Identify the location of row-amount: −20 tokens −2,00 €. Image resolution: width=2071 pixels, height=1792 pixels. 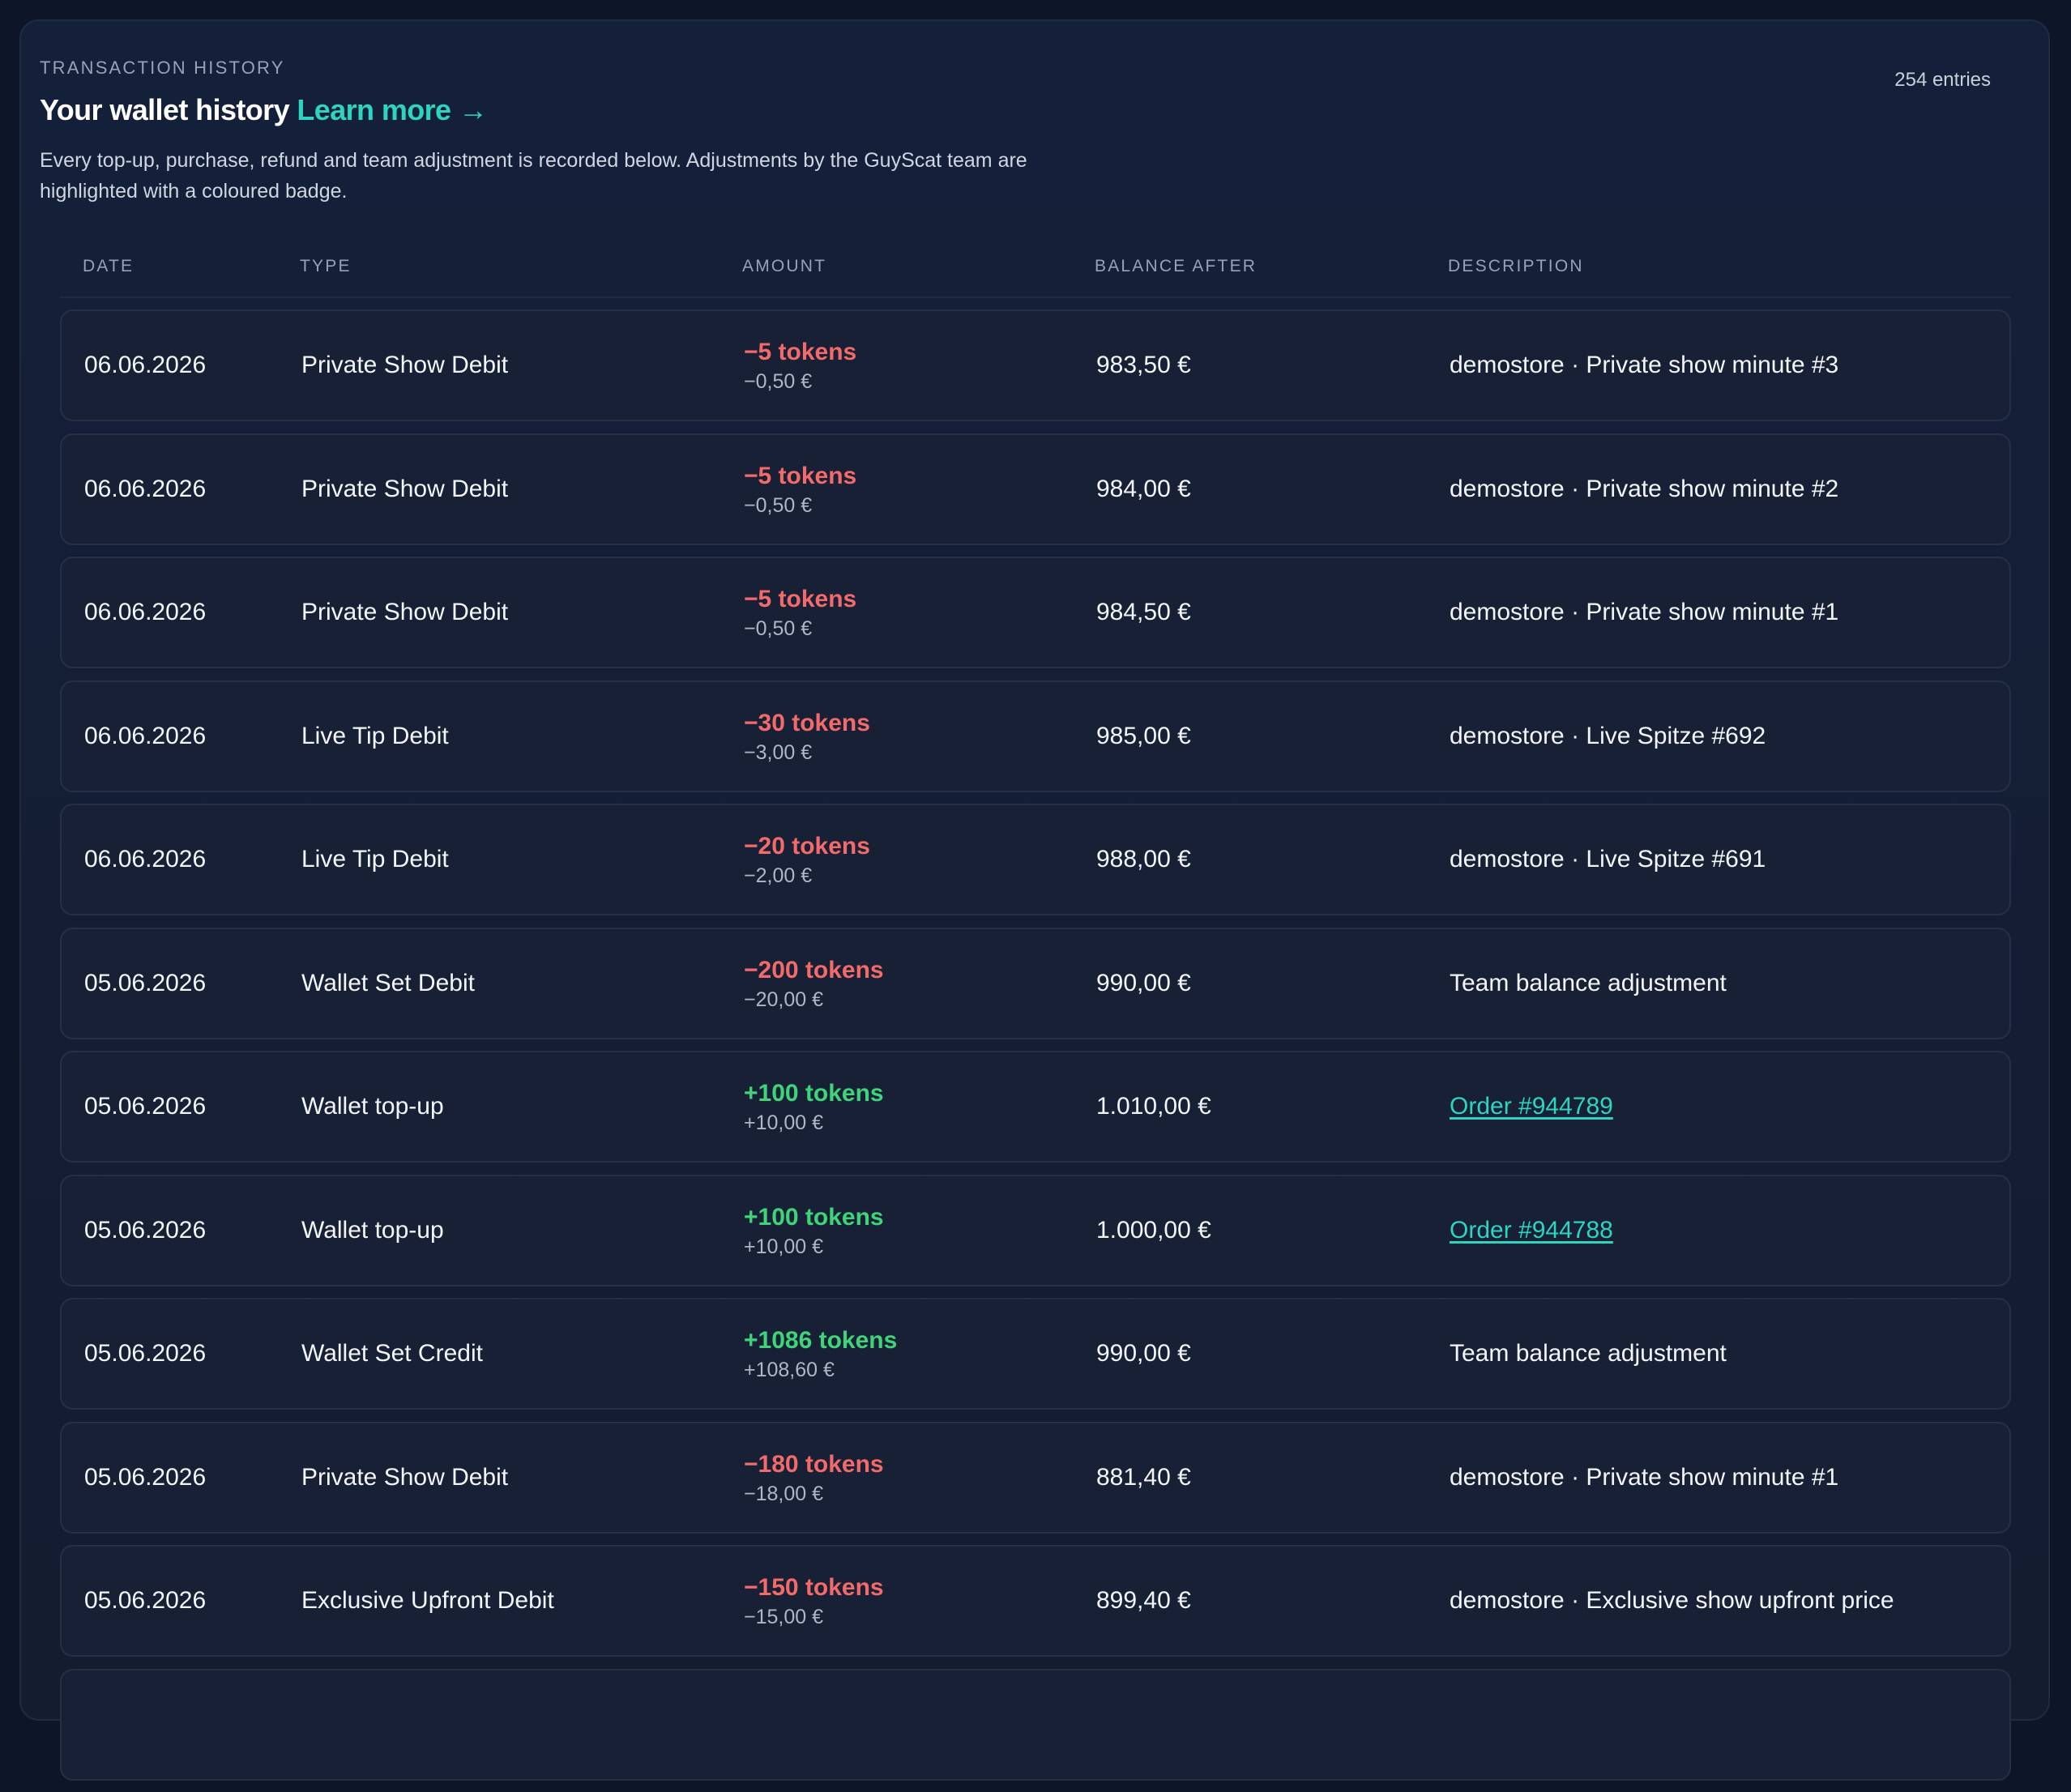
(807, 860).